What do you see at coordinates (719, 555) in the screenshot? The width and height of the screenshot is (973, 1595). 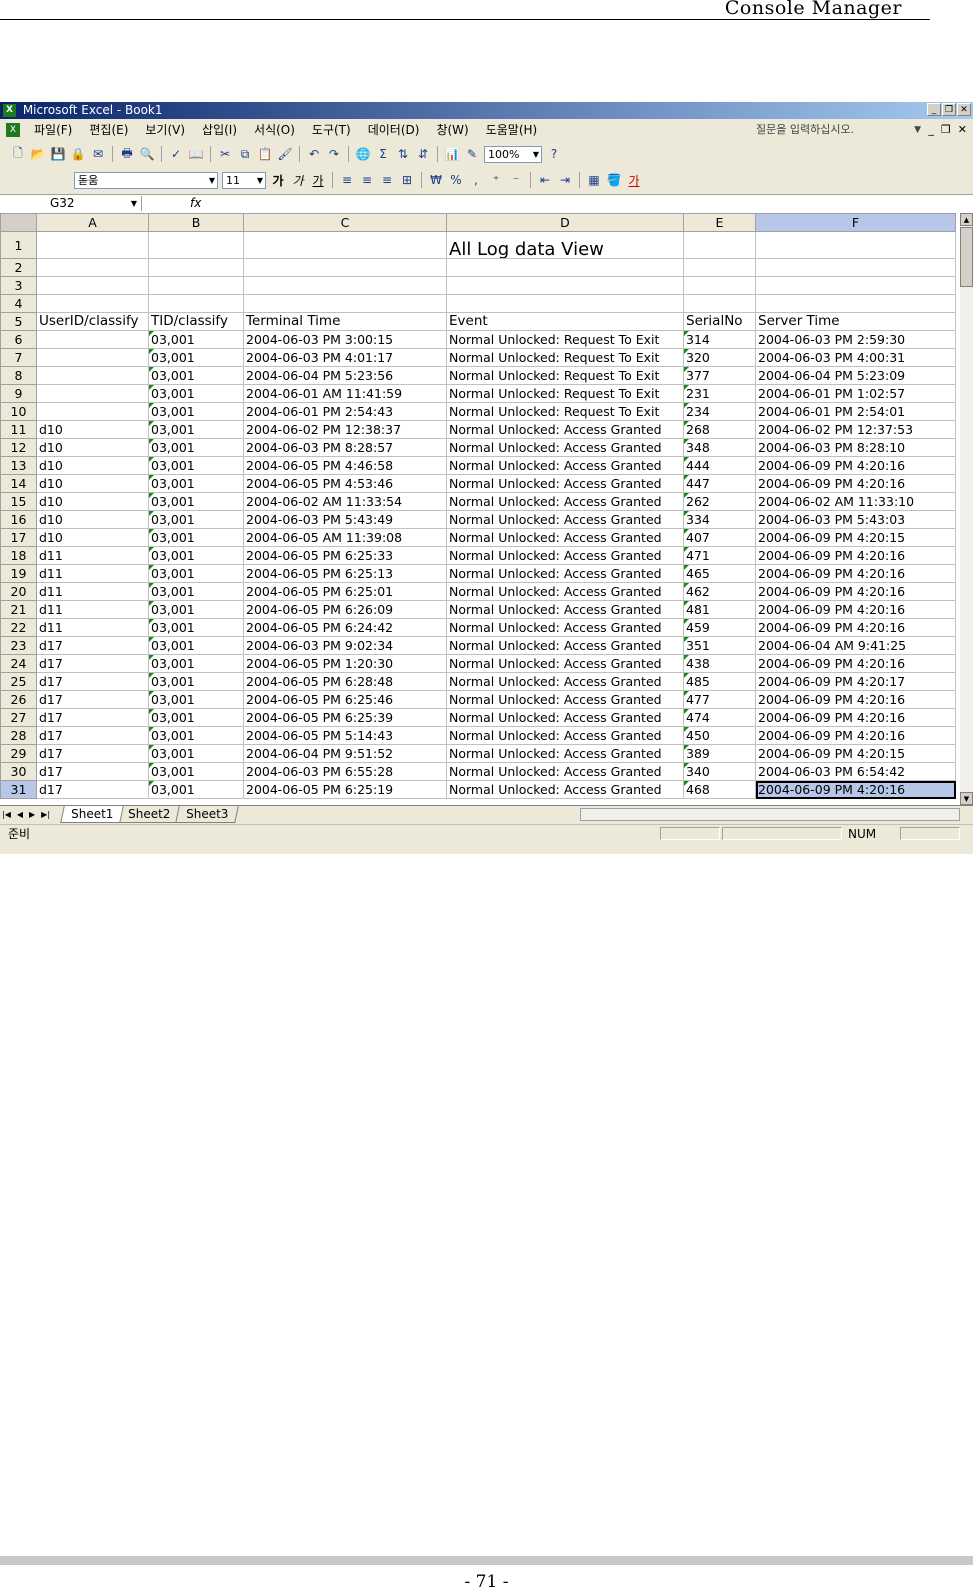 I see `cell: 471` at bounding box center [719, 555].